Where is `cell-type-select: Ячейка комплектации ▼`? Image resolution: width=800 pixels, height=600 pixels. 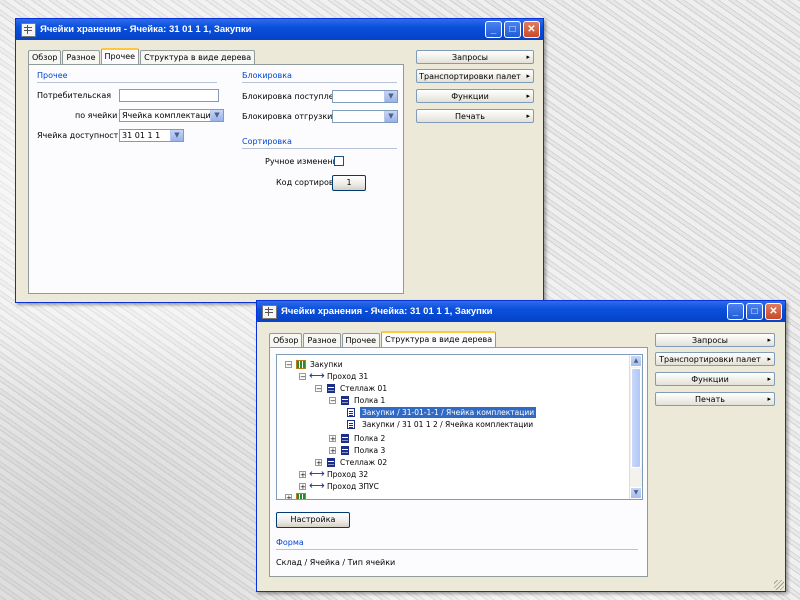
cell-type-select: Ячейка комплектации ▼ is located at coordinates (171, 115).